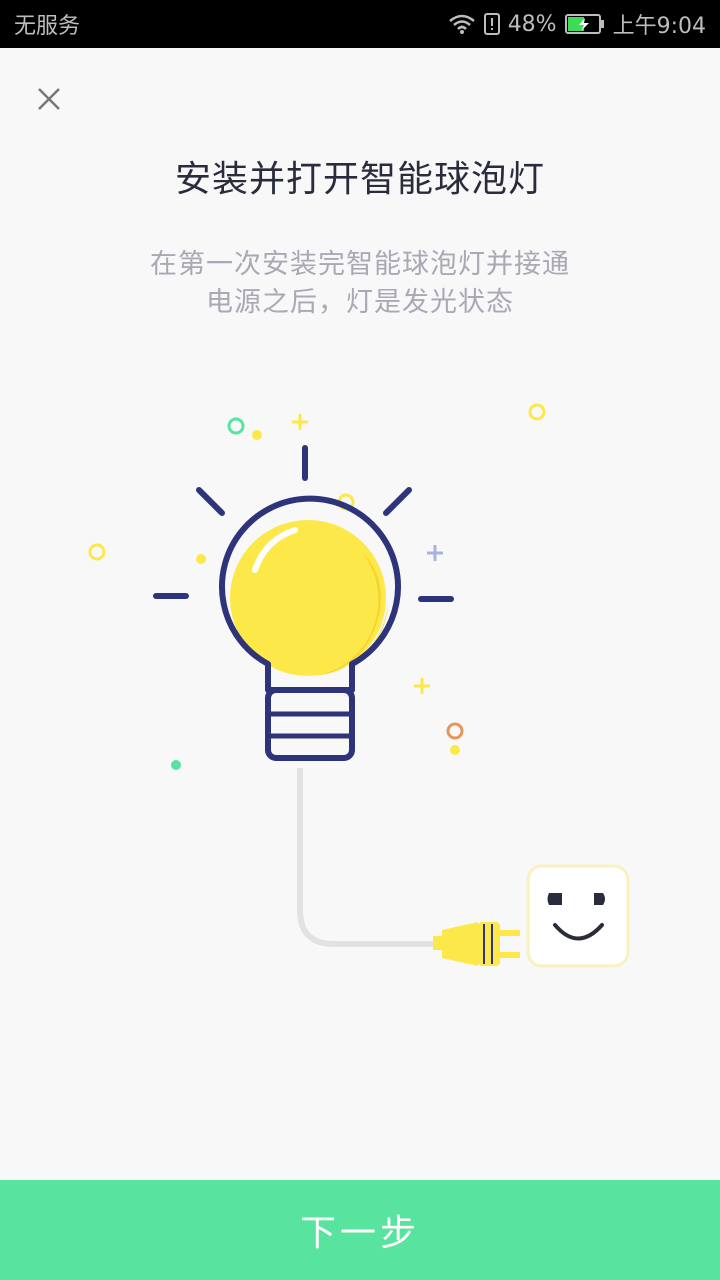  What do you see at coordinates (360, 284) in the screenshot?
I see `page-subtitle: 在第一次安装完智能球泡灯并接通 电源之后，灯是发光状态` at bounding box center [360, 284].